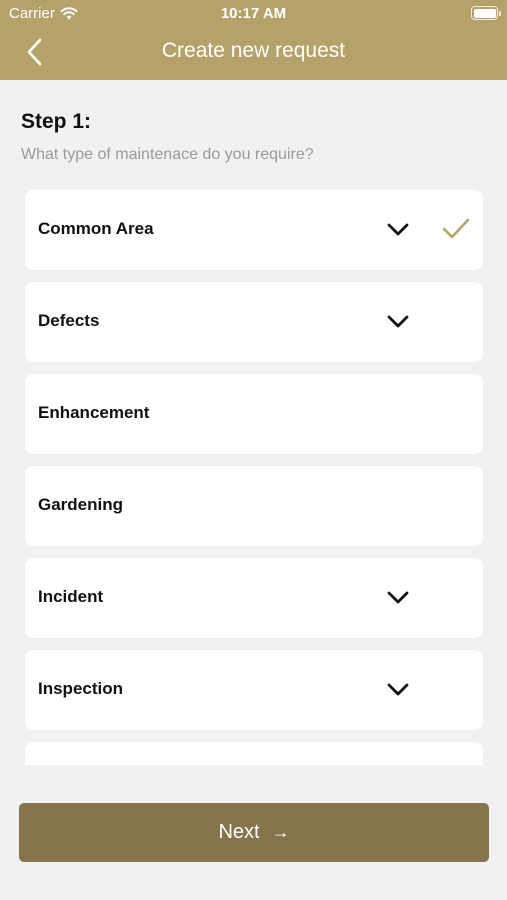  What do you see at coordinates (254, 598) in the screenshot?
I see `category-item: Incident` at bounding box center [254, 598].